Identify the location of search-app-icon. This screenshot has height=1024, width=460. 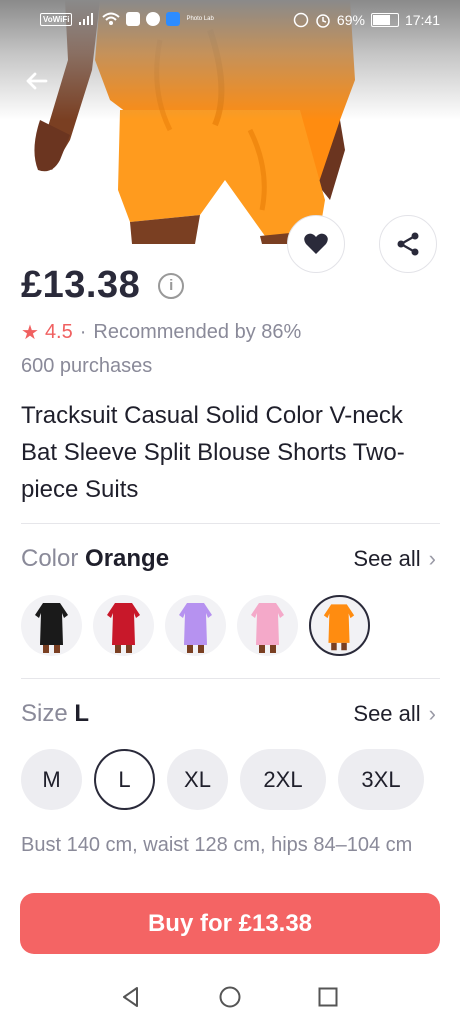
(173, 19).